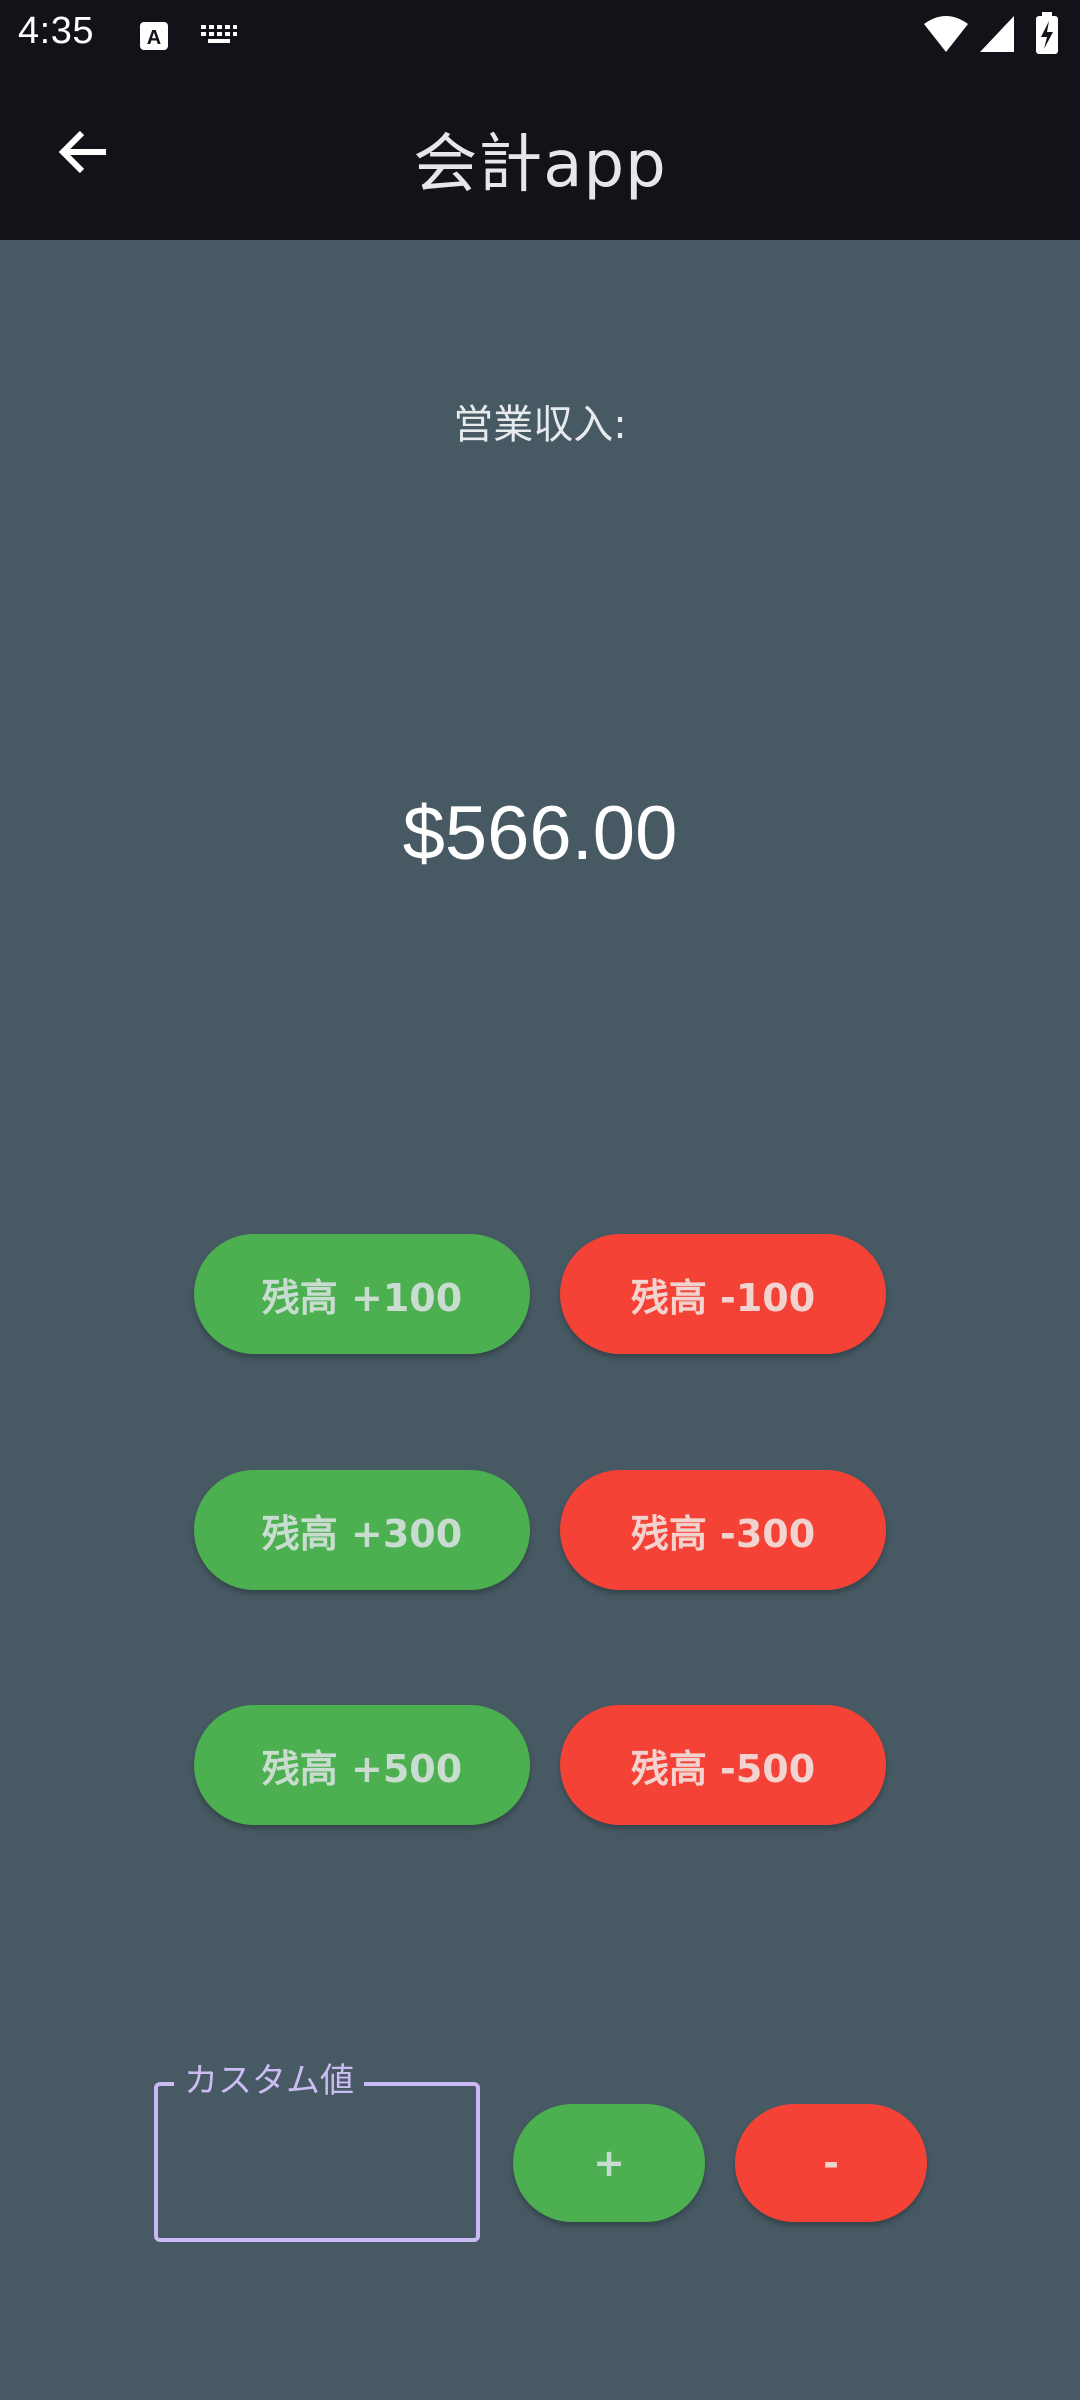 Image resolution: width=1080 pixels, height=2400 pixels. I want to click on app-title: 会計app, so click(540, 165).